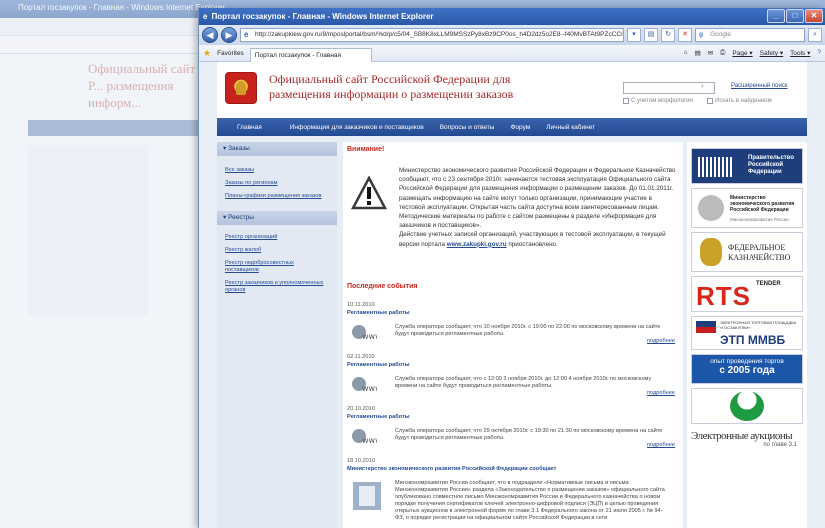 This screenshot has width=825, height=528. I want to click on nav-account: Личный кабинет, so click(570, 127).